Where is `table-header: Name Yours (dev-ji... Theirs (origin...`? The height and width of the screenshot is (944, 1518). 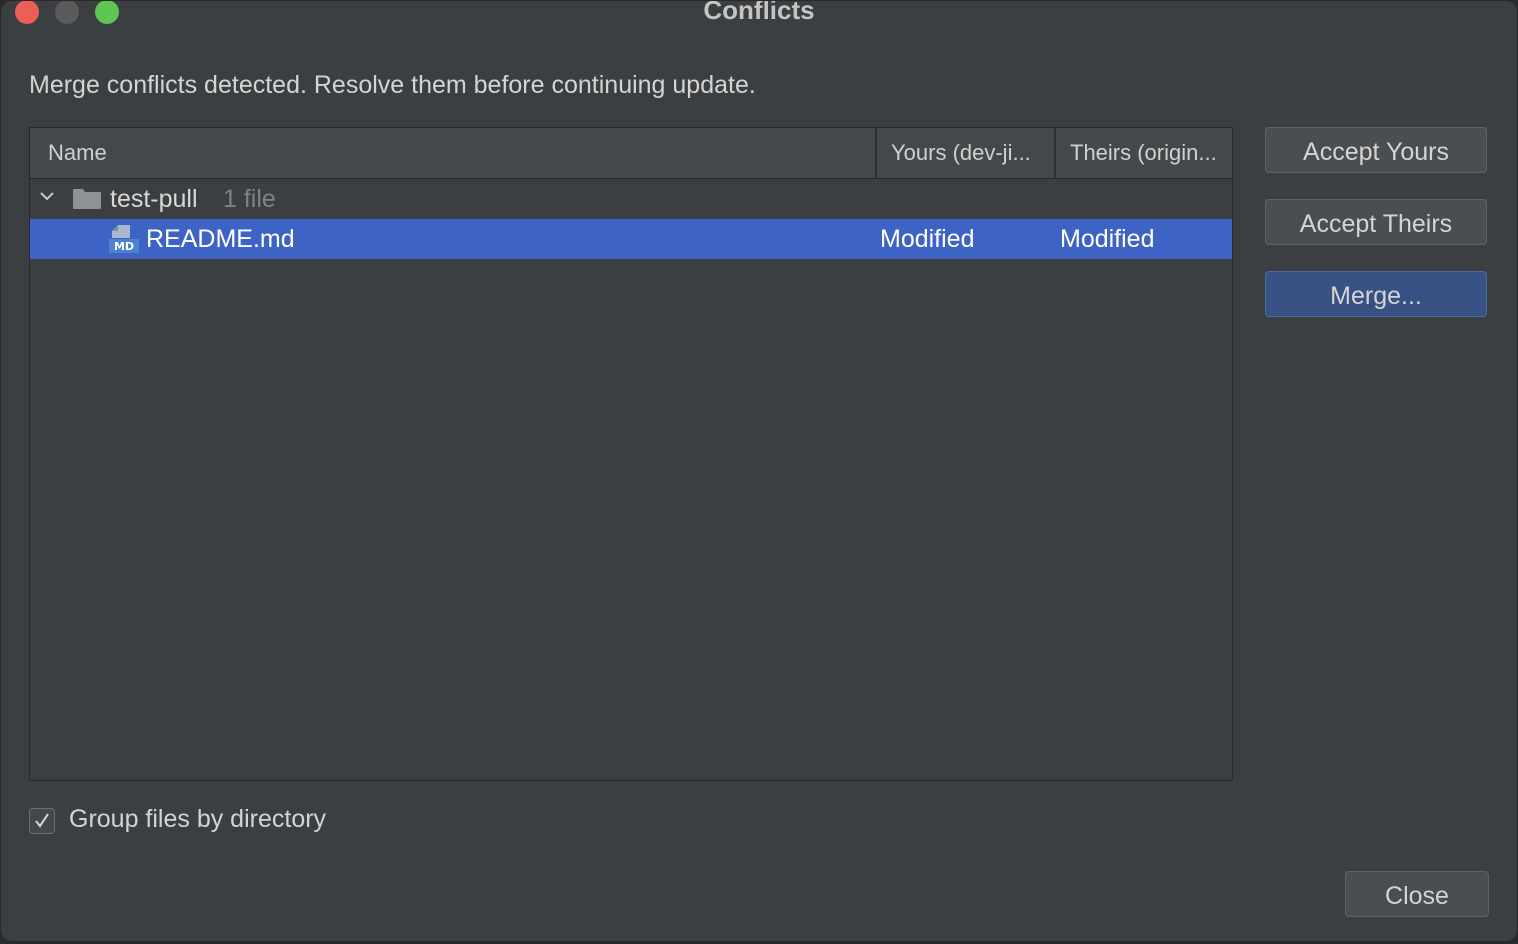 table-header: Name Yours (dev-ji... Theirs (origin... is located at coordinates (631, 153).